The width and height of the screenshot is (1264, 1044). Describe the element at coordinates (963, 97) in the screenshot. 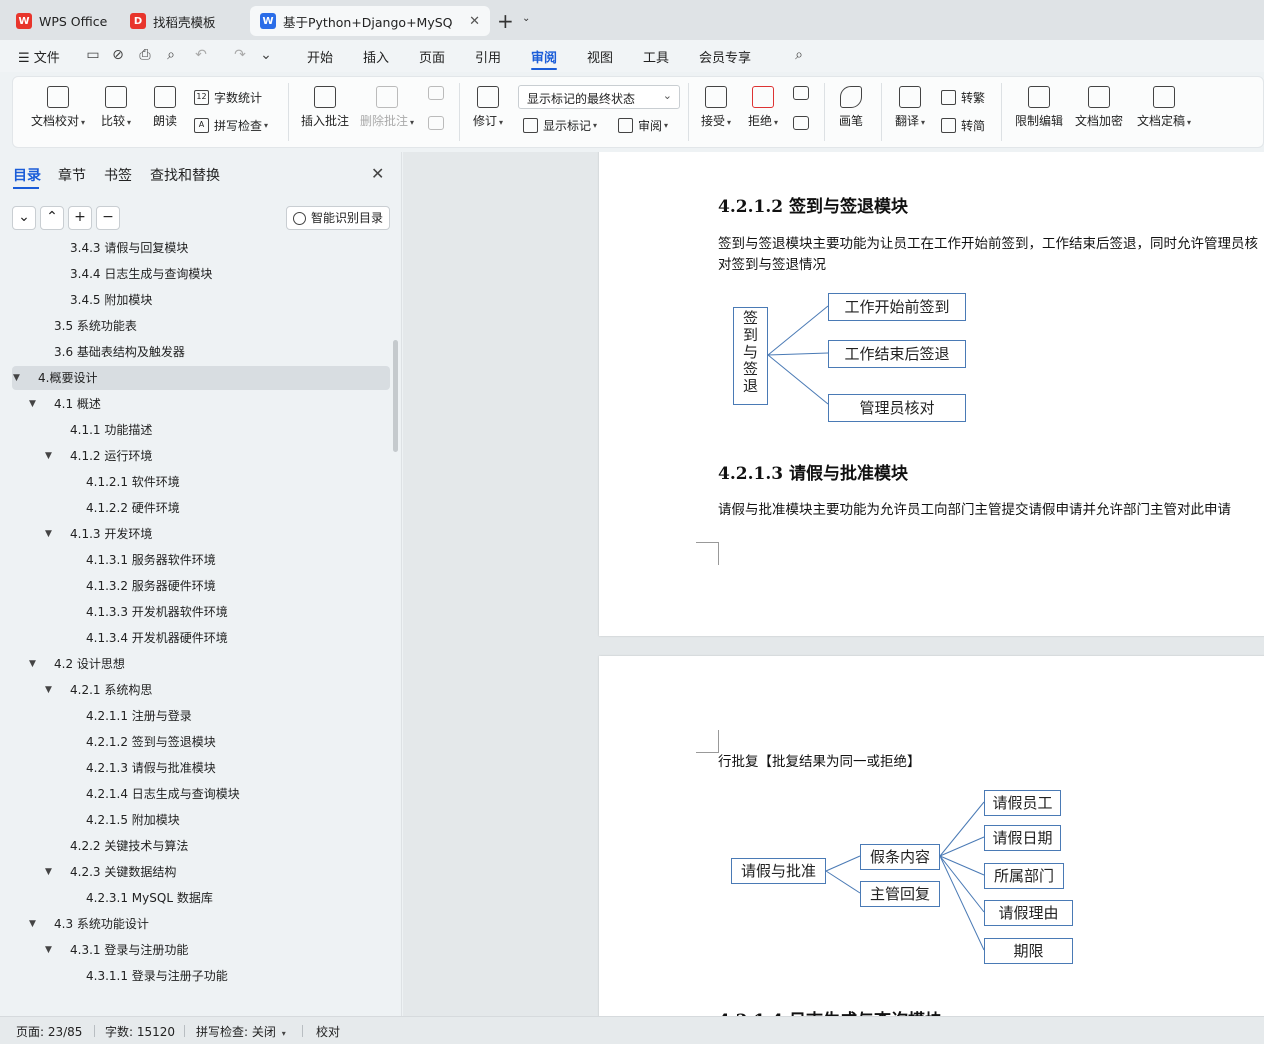

I see `to-traditional-button: 转繁` at that location.